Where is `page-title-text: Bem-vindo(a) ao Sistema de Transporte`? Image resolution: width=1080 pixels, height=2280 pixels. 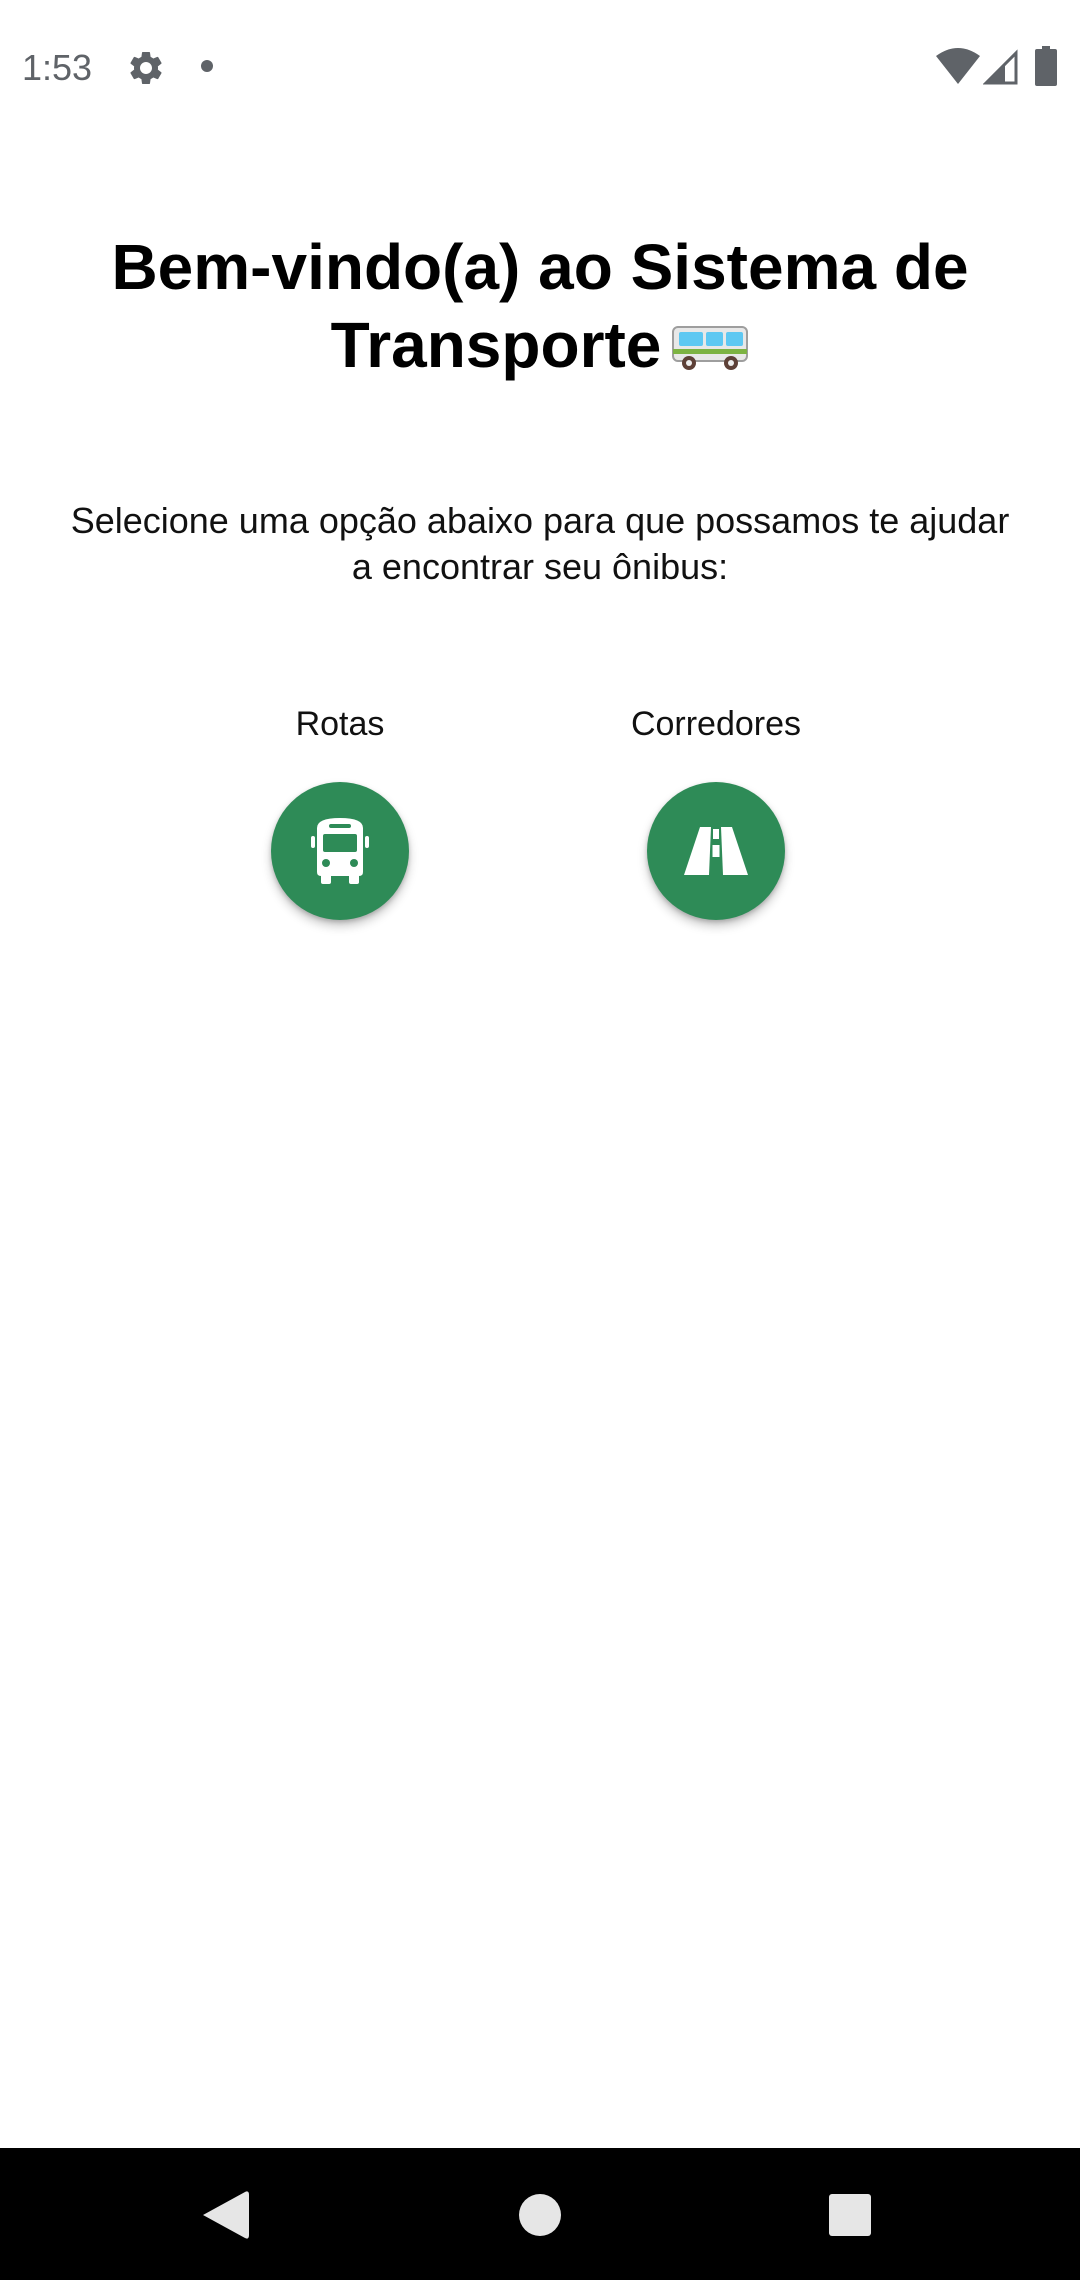 page-title-text: Bem-vindo(a) ao Sistema de Transporte is located at coordinates (540, 306).